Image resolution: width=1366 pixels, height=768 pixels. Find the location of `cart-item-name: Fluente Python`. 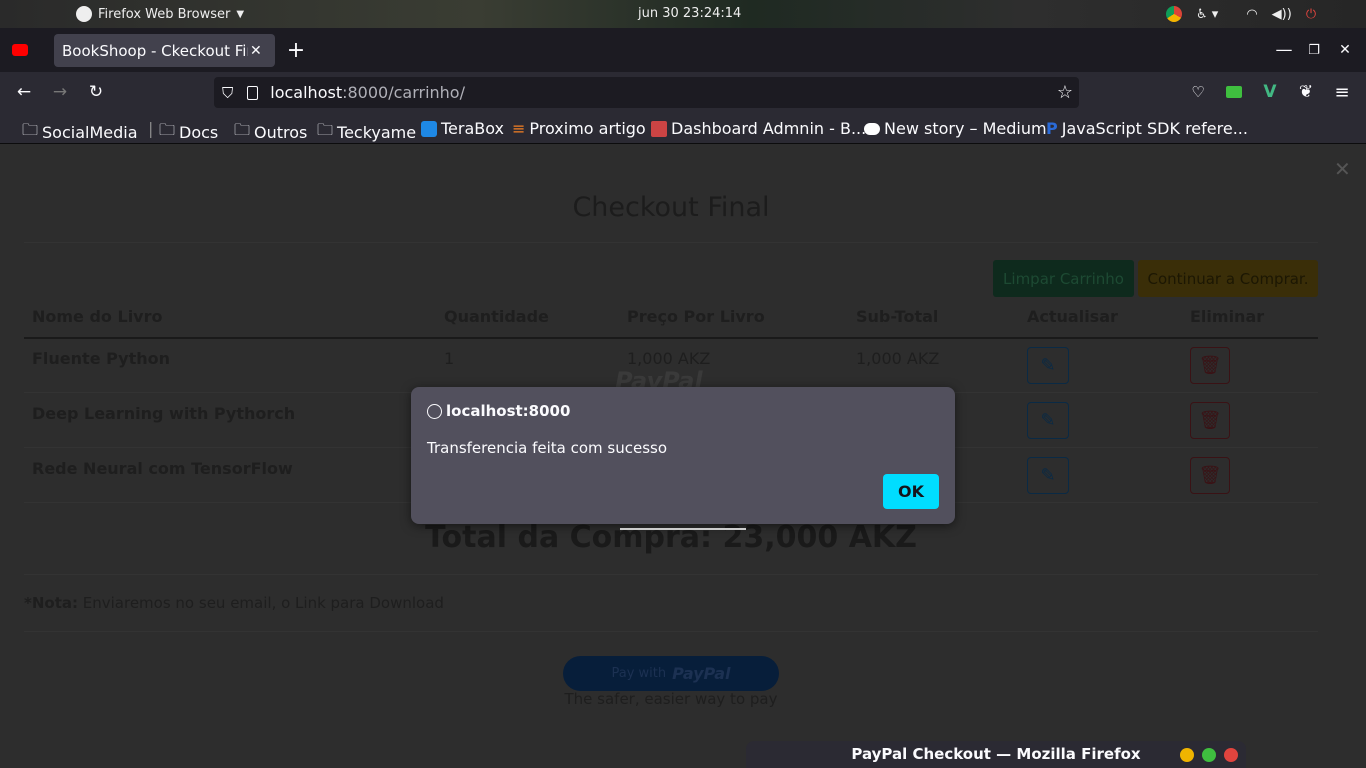

cart-item-name: Fluente Python is located at coordinates (101, 358).